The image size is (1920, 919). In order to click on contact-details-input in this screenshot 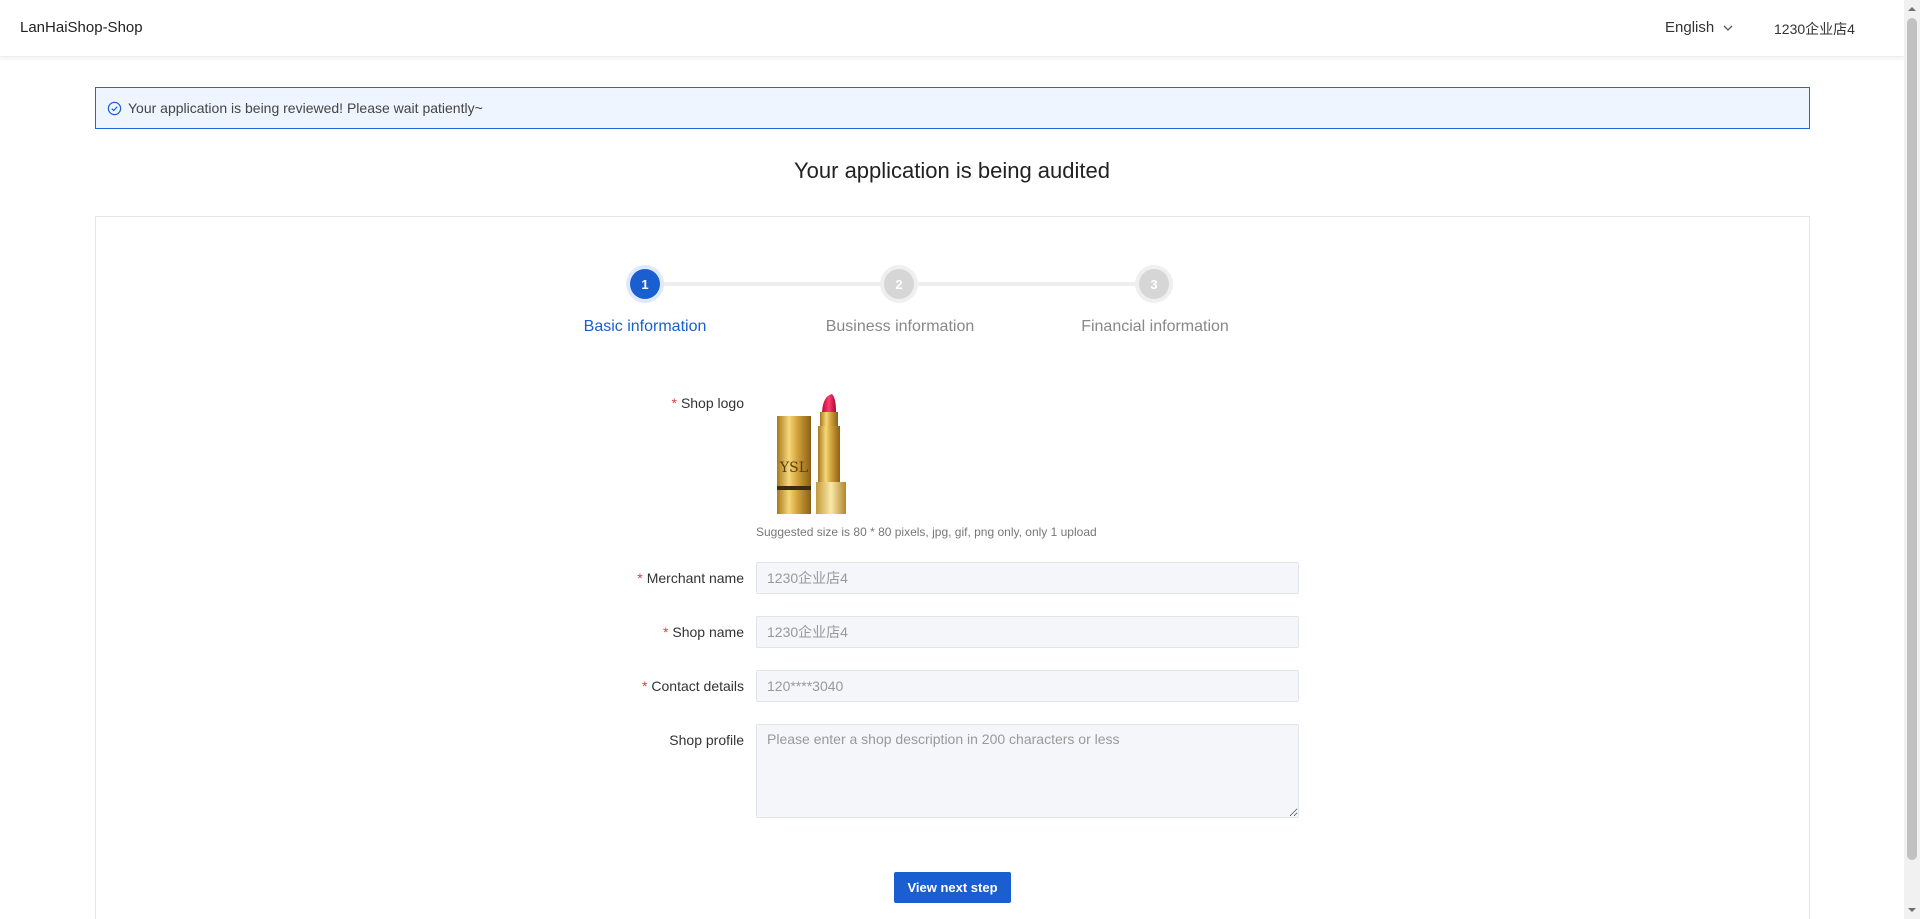, I will do `click(1027, 686)`.